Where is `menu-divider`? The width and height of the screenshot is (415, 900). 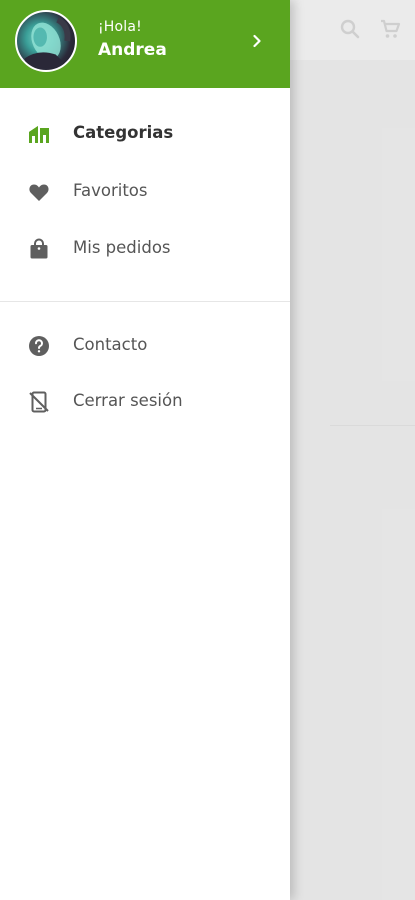 menu-divider is located at coordinates (145, 301).